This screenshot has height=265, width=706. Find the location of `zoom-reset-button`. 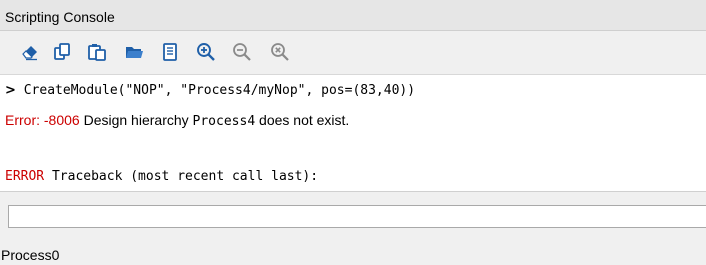

zoom-reset-button is located at coordinates (280, 52).